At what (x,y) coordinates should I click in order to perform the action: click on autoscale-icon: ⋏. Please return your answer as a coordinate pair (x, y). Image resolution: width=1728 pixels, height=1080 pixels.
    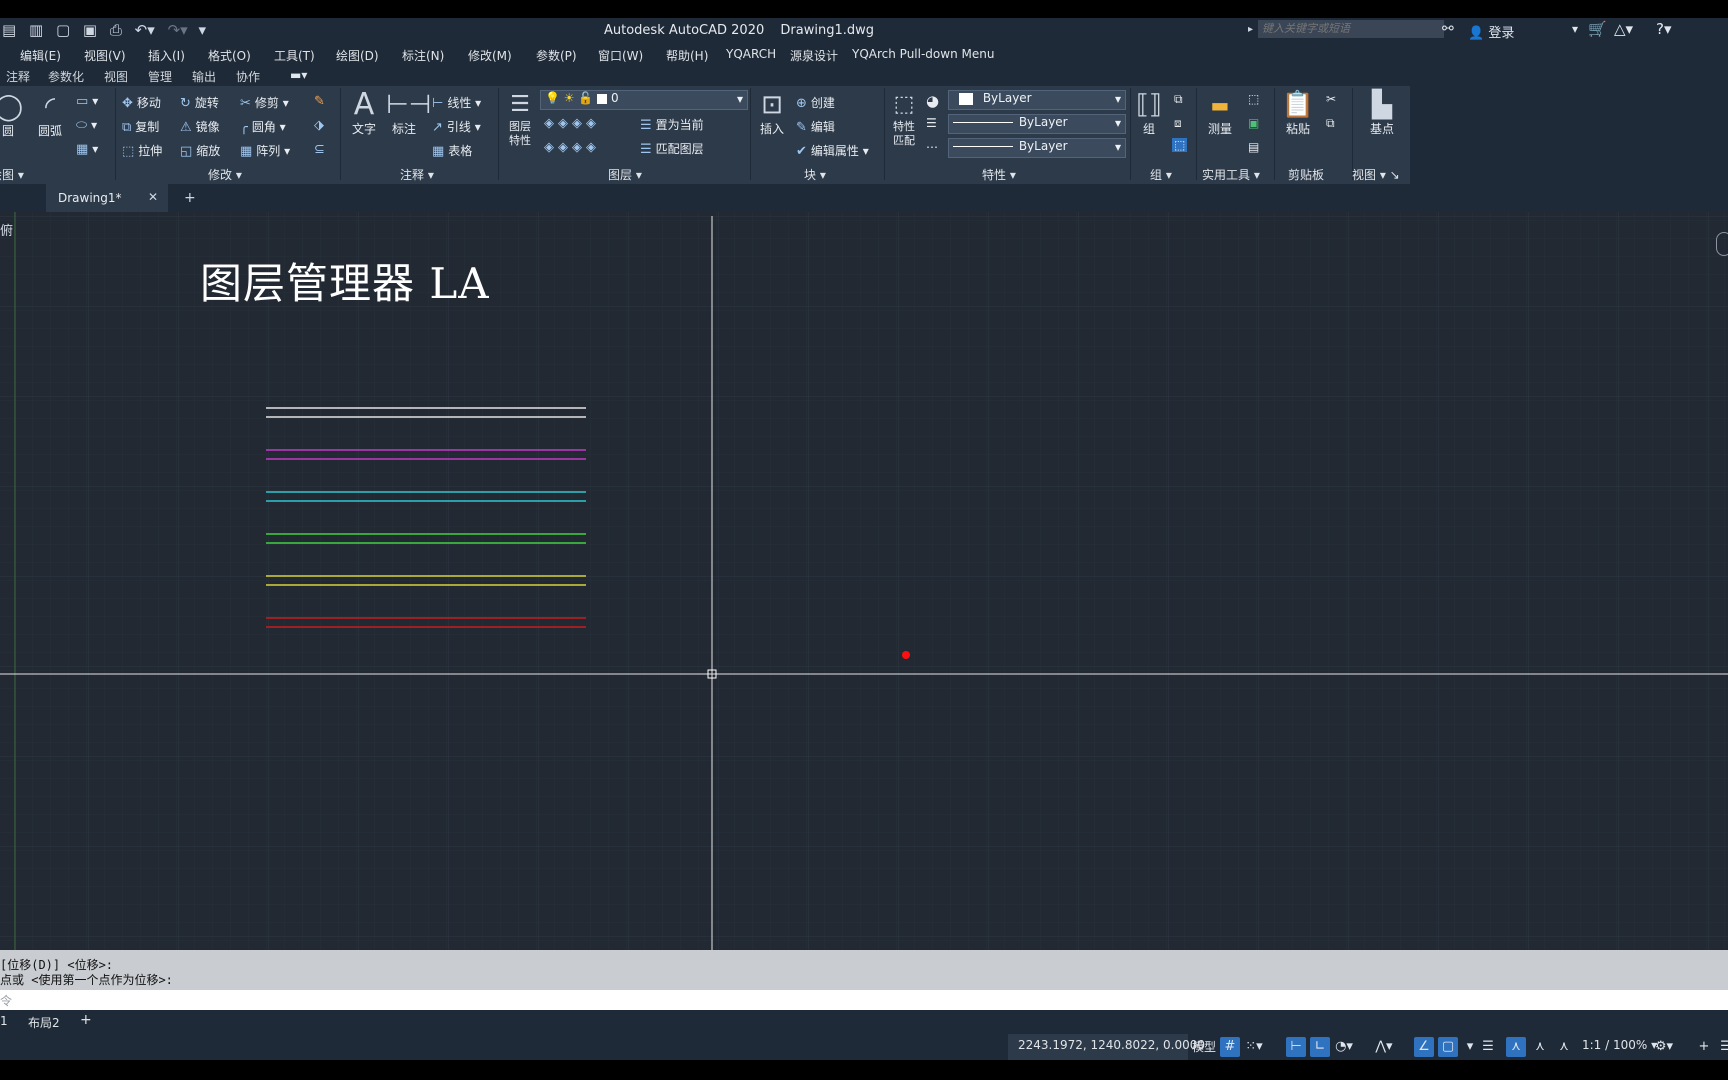
    Looking at the image, I should click on (1540, 1047).